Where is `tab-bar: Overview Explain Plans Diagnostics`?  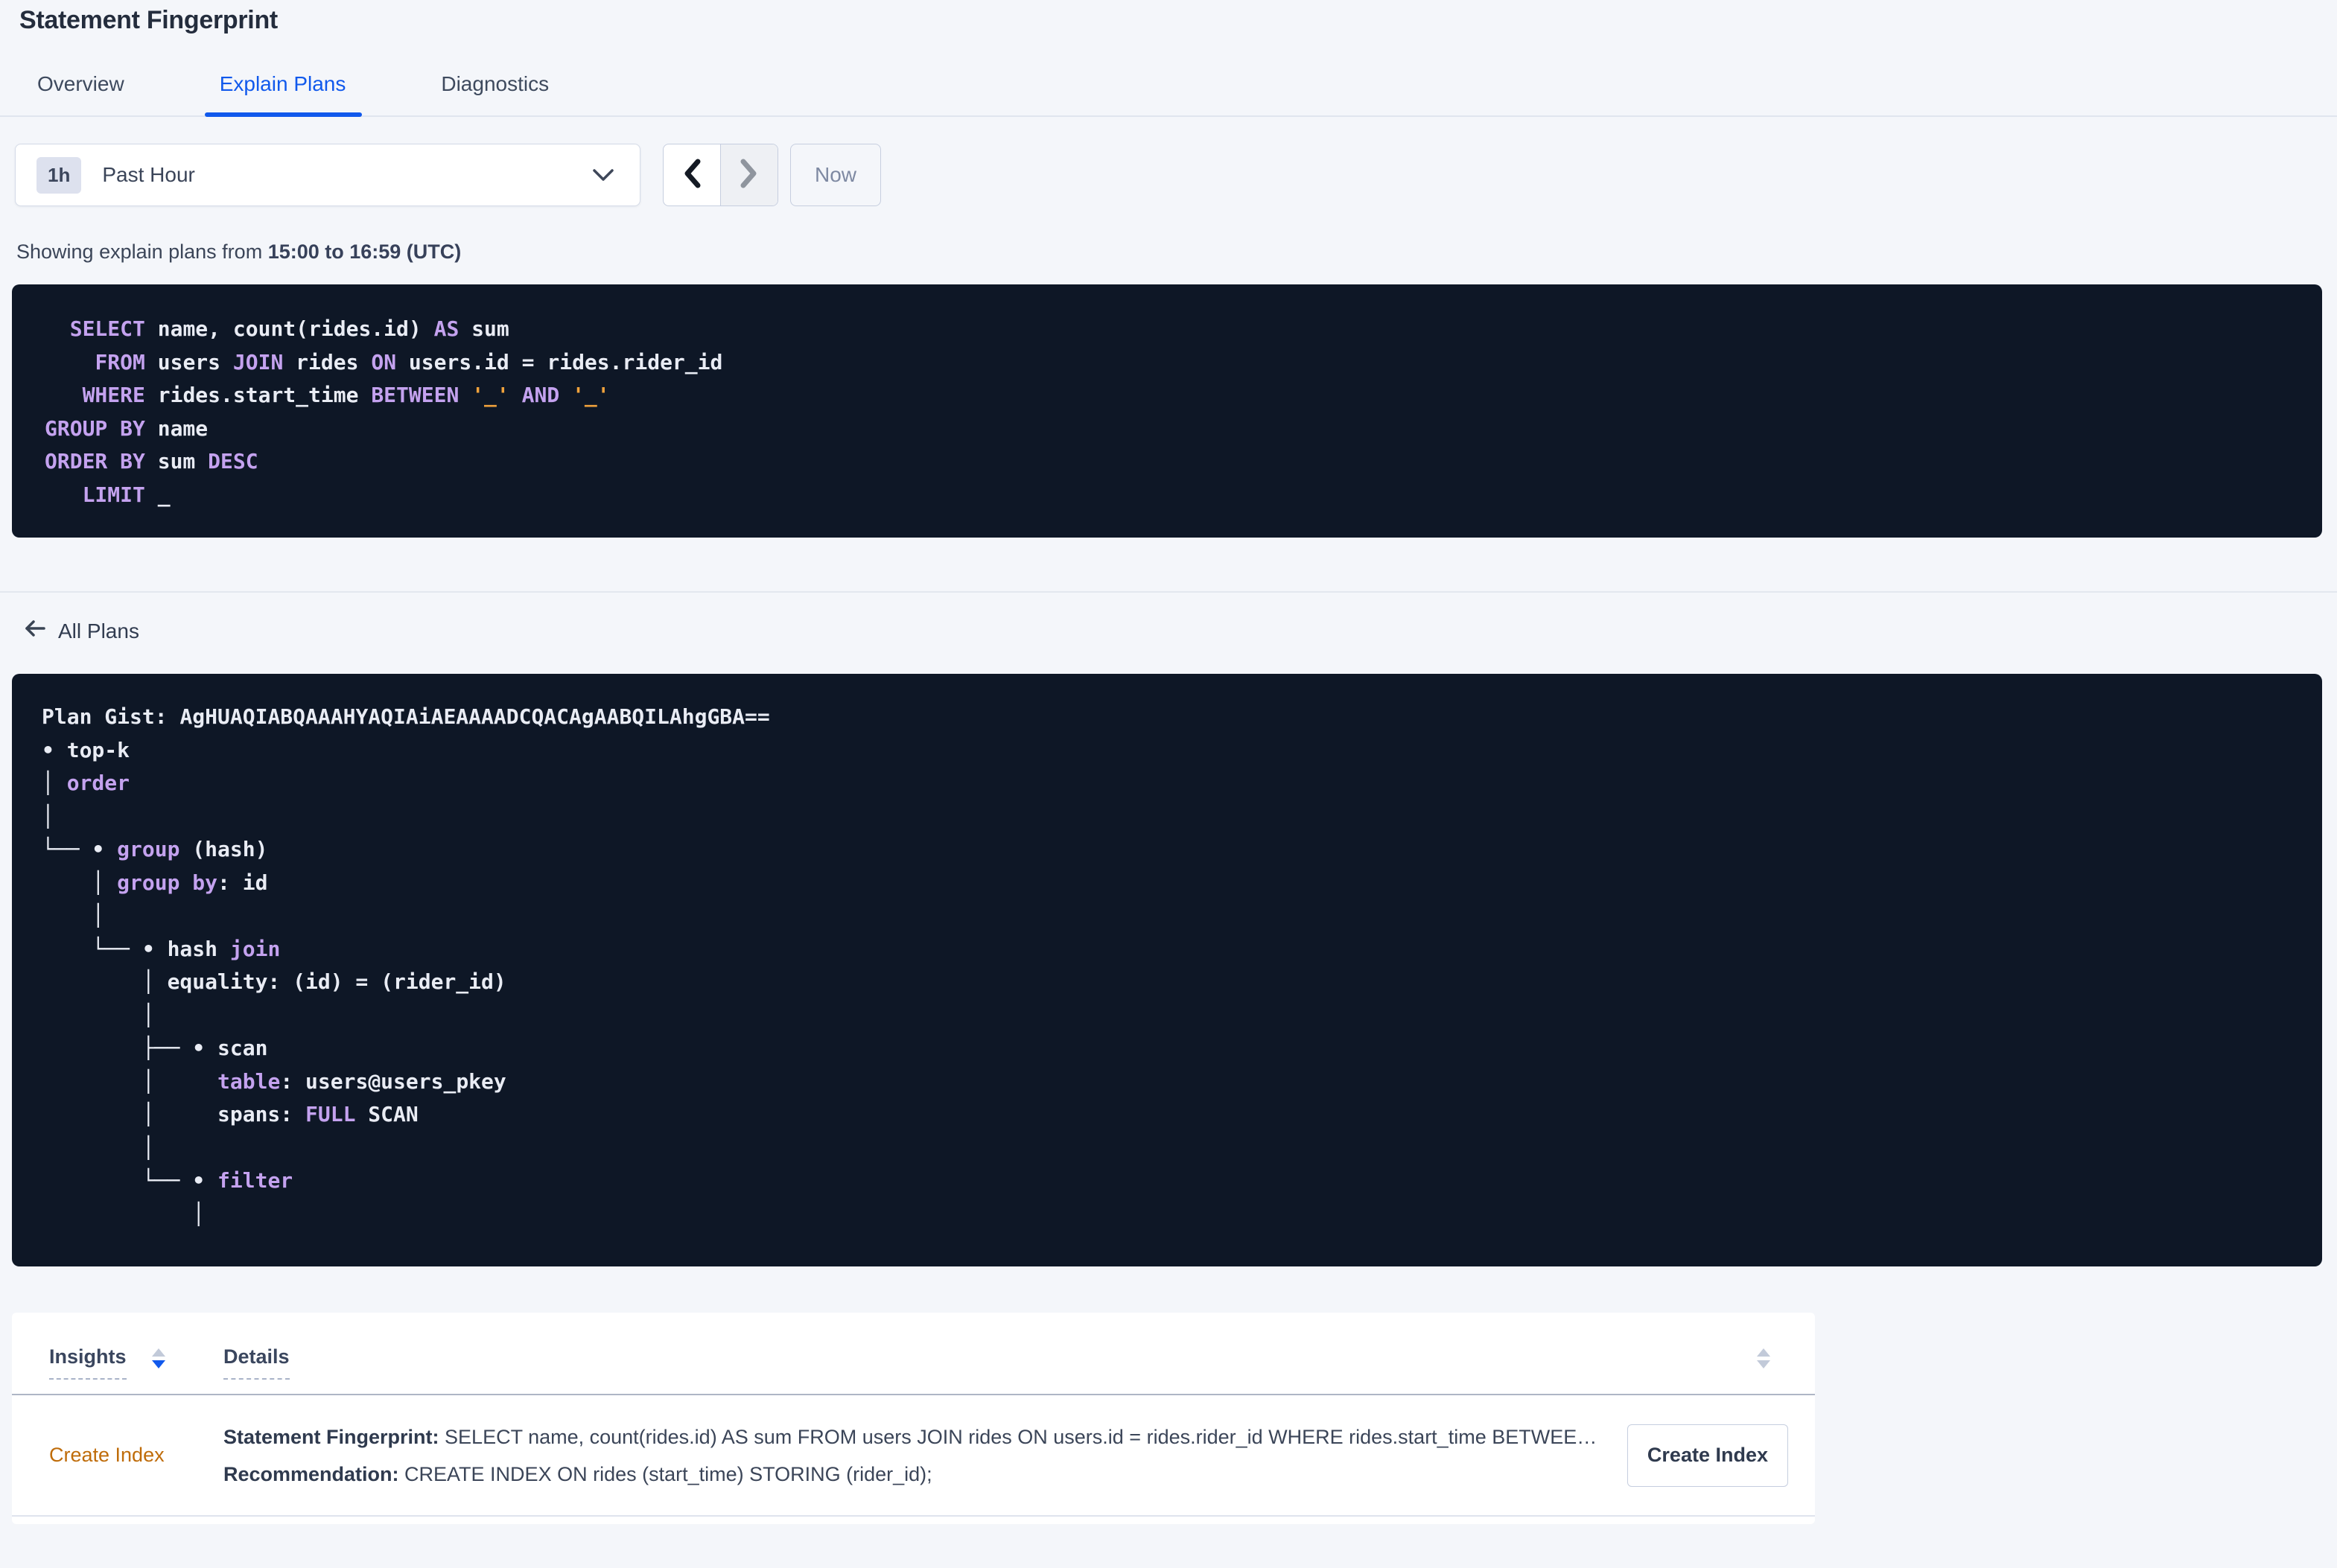
tab-bar: Overview Explain Plans Diagnostics is located at coordinates (1168, 94).